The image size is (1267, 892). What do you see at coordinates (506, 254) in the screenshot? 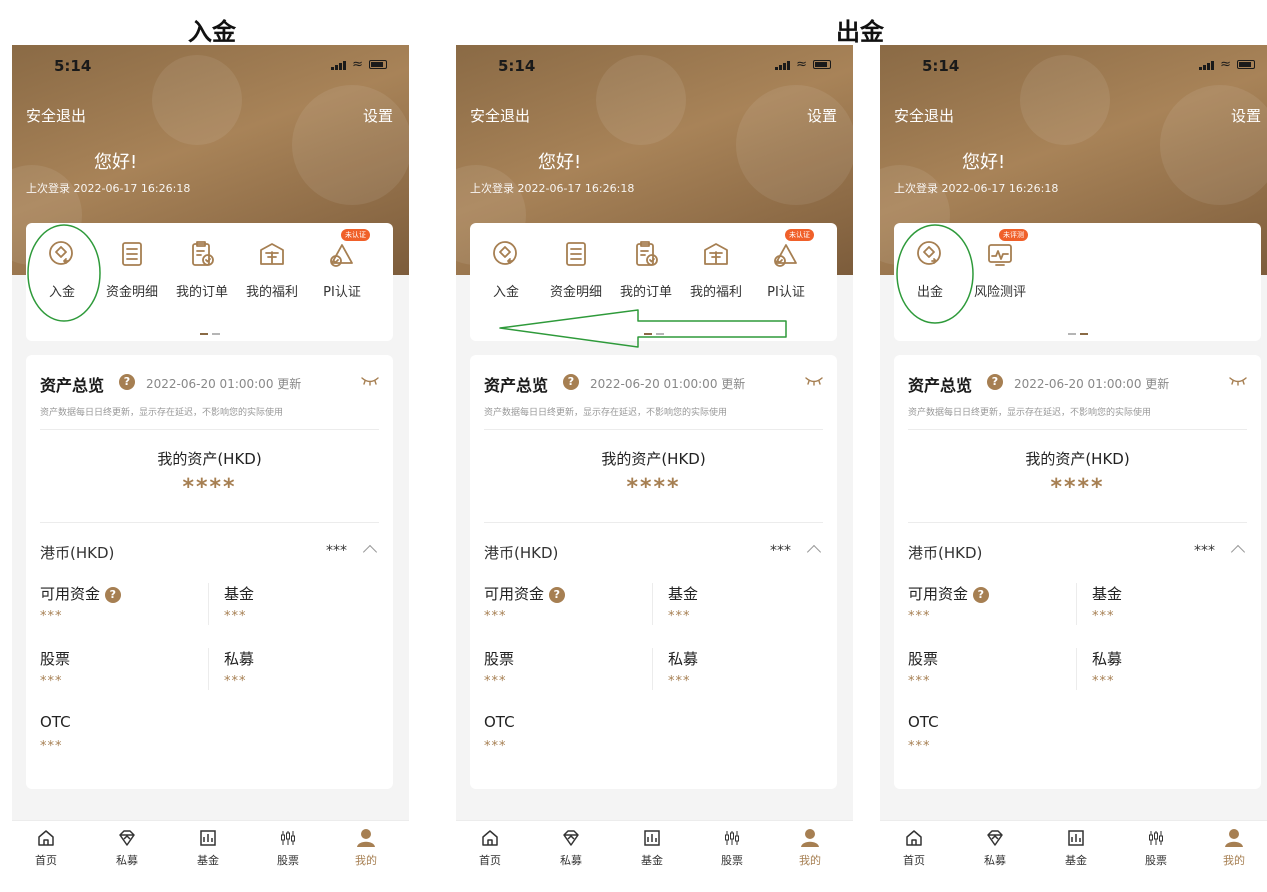
I see `deposit-icon` at bounding box center [506, 254].